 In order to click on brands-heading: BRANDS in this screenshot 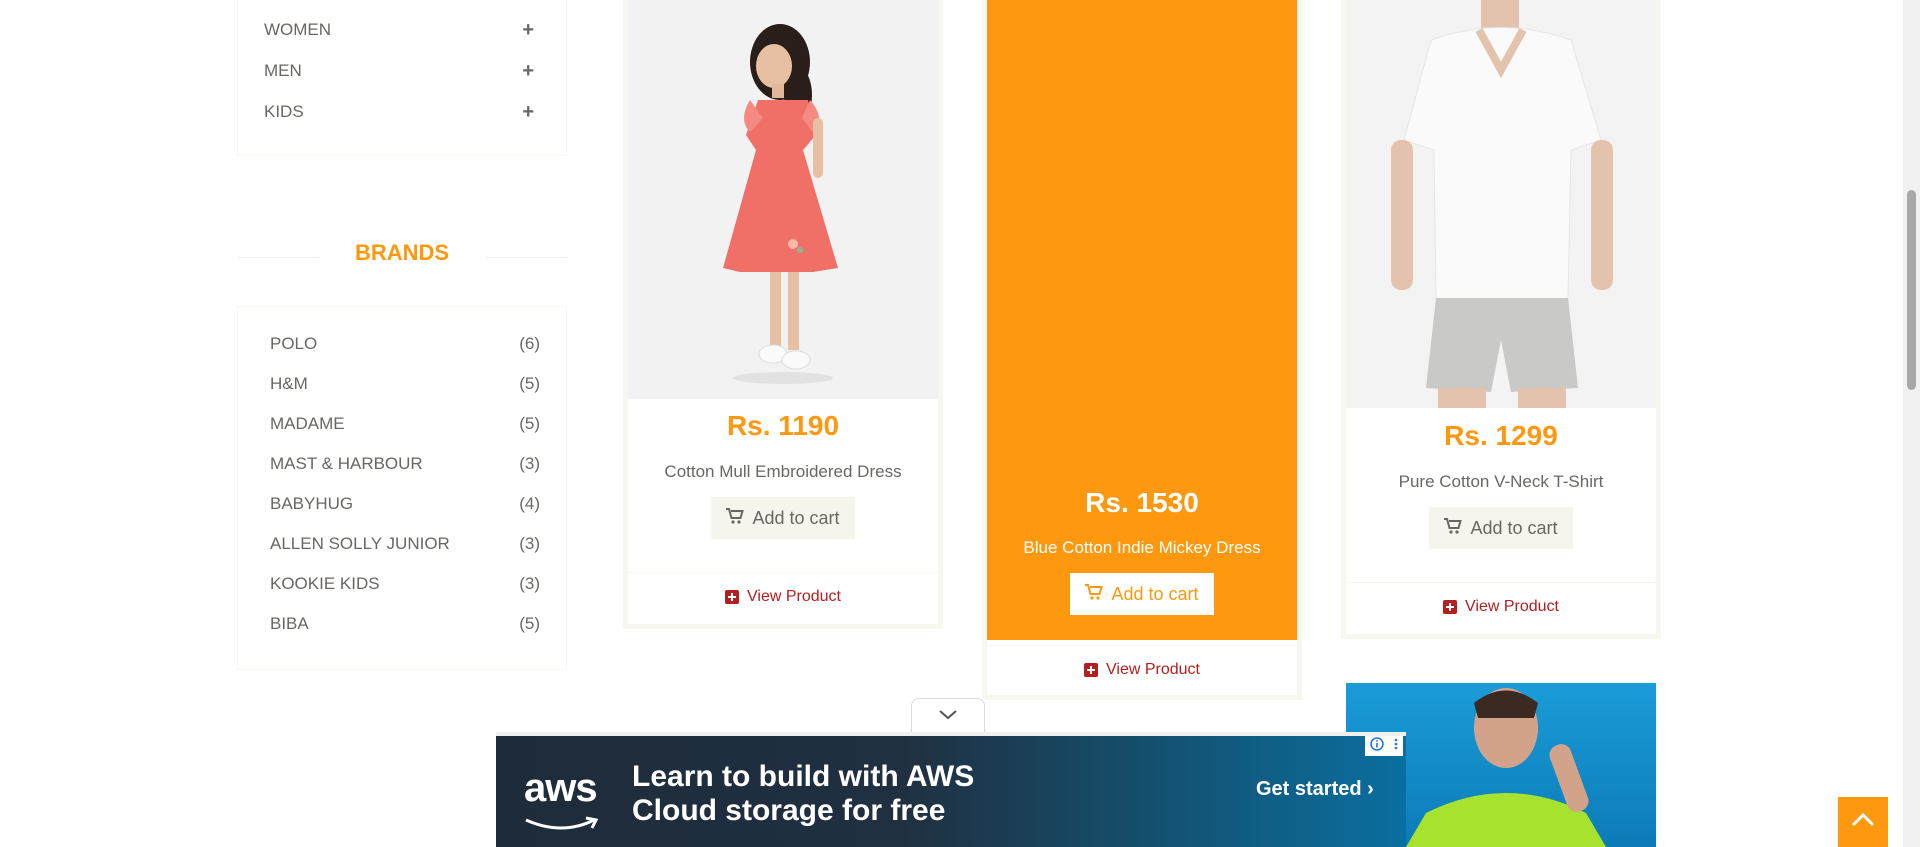, I will do `click(402, 255)`.